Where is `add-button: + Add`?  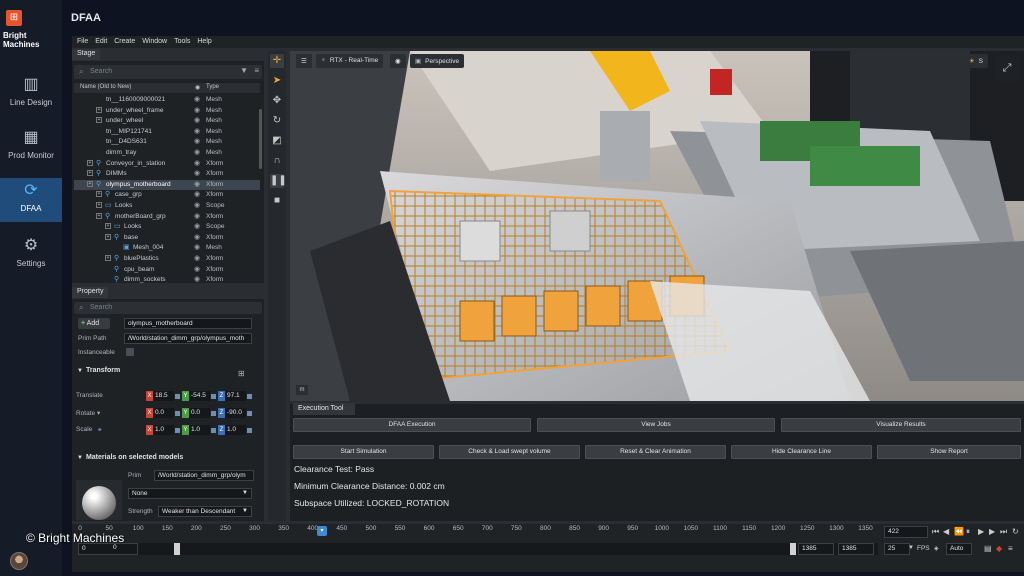
add-button: + Add is located at coordinates (94, 323).